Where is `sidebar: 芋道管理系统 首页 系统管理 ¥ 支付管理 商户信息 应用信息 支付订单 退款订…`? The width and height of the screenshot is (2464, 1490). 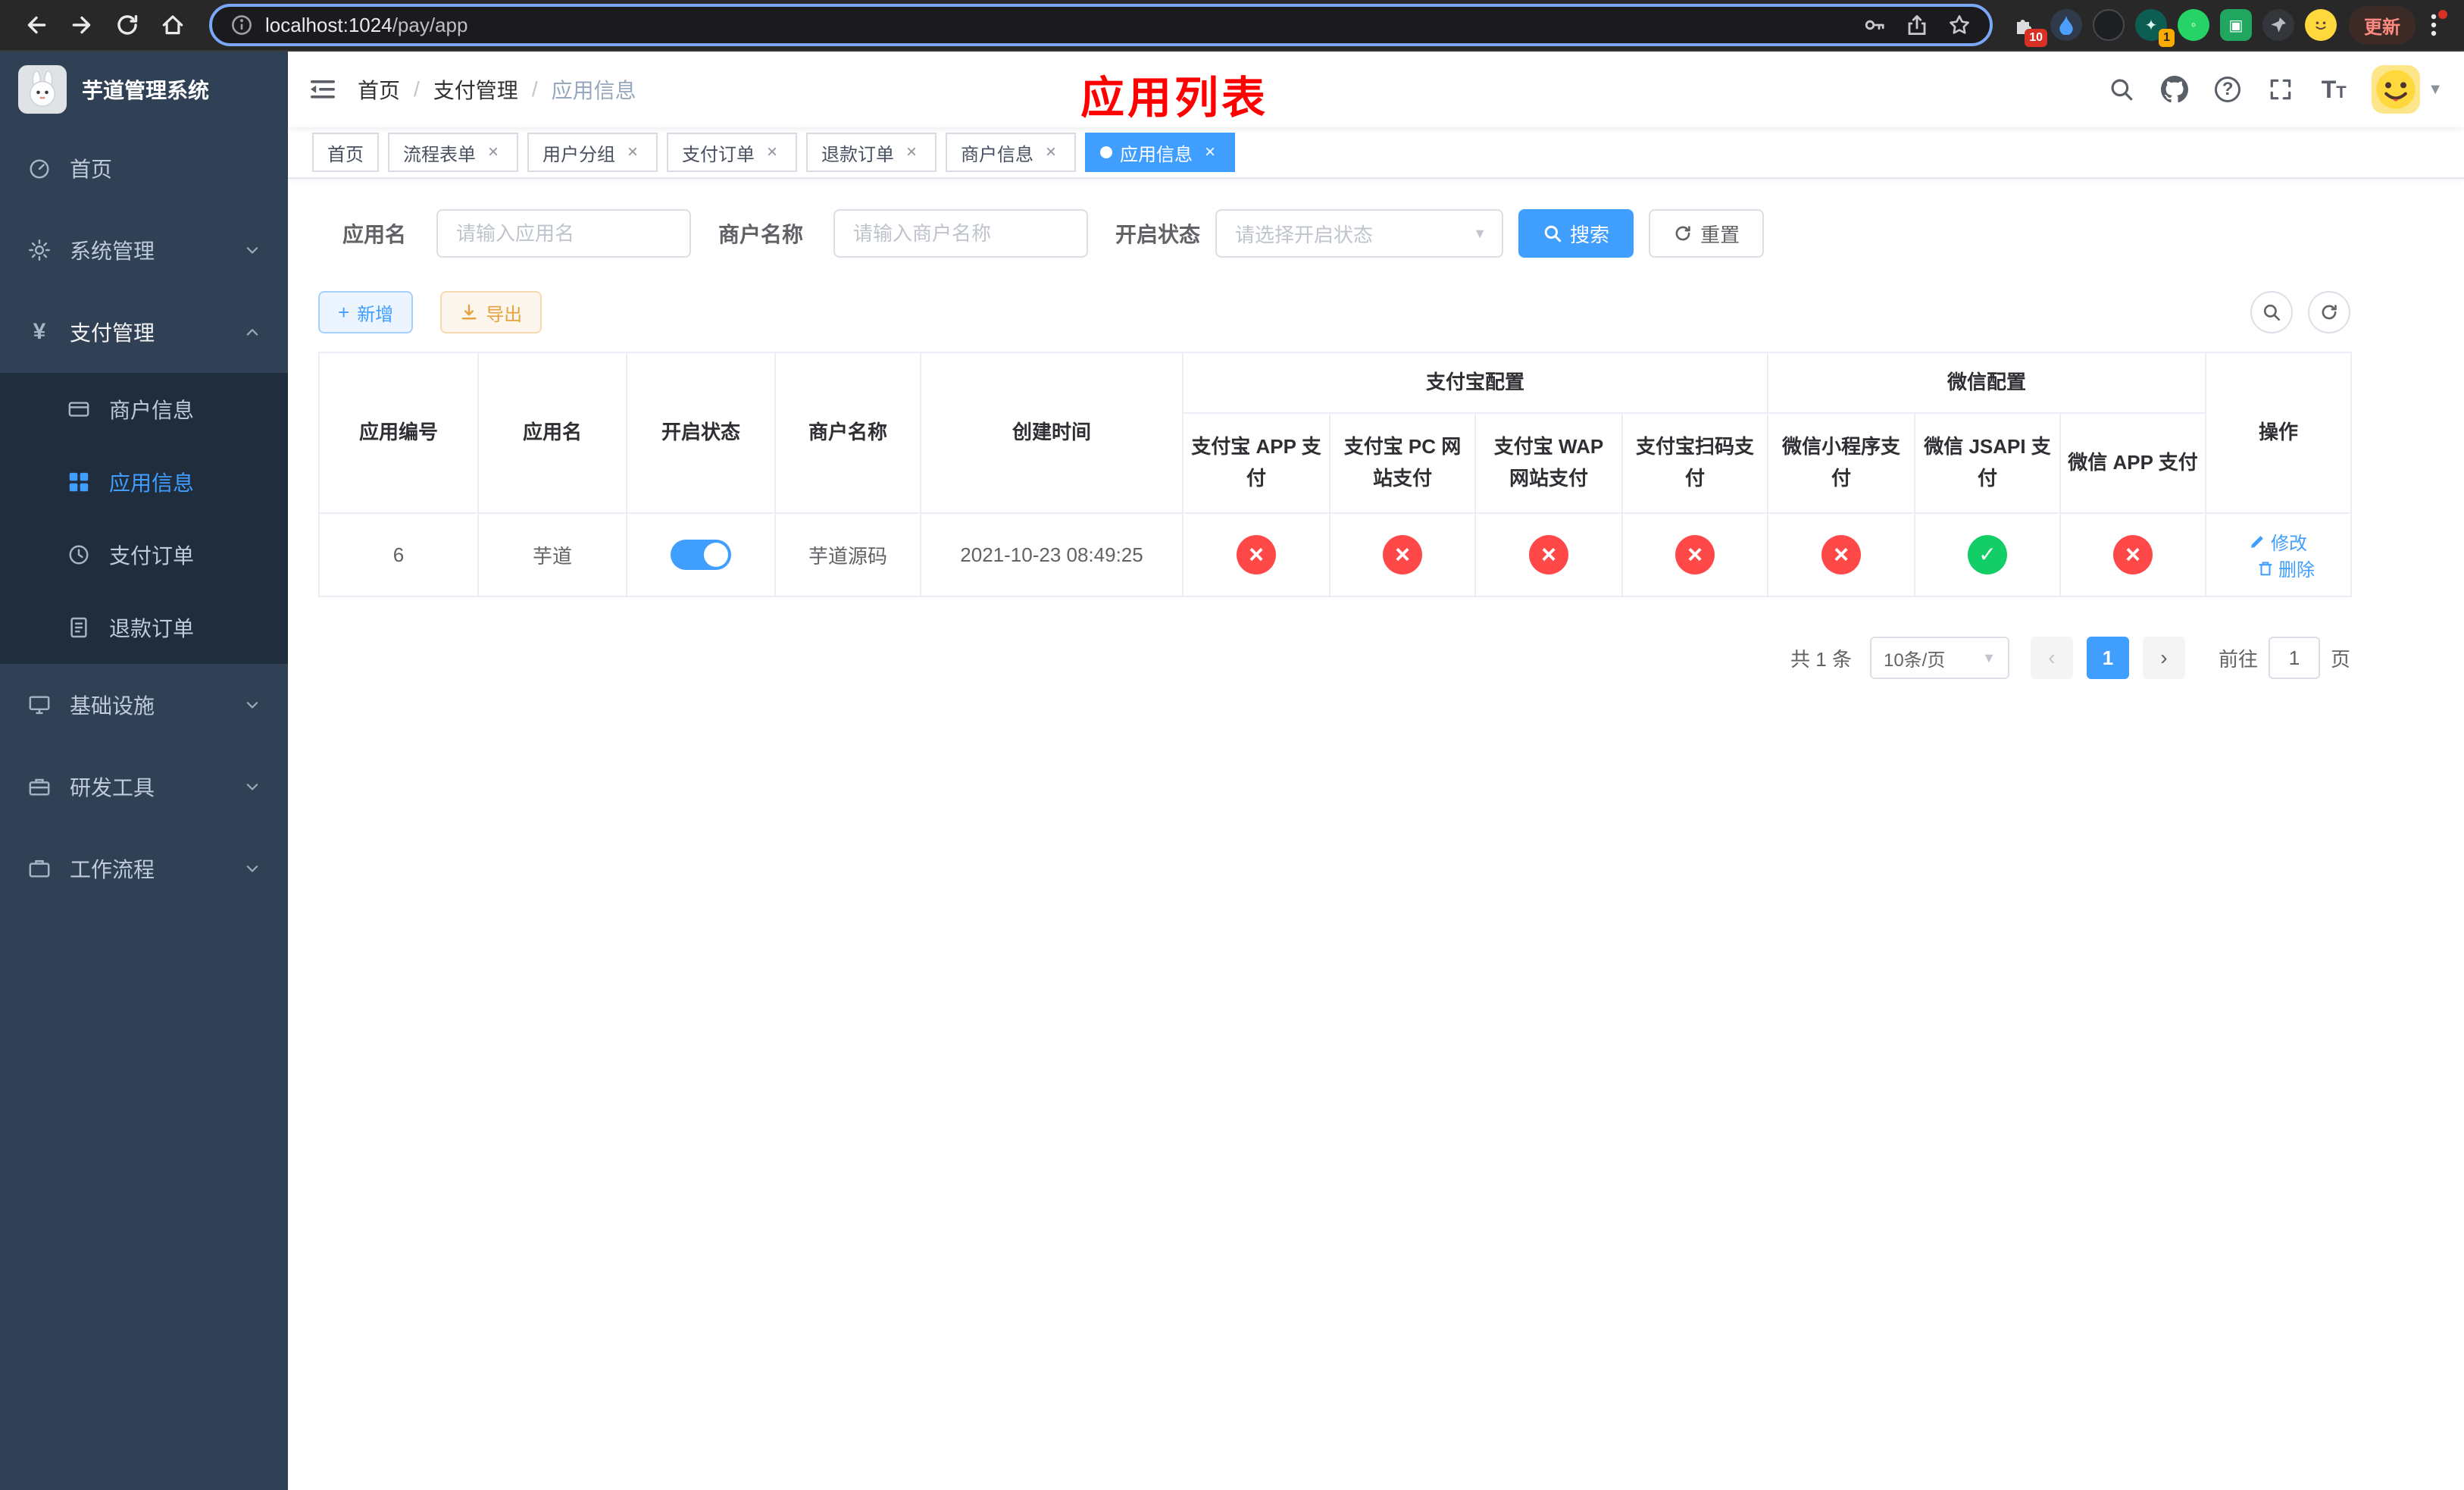 sidebar: 芋道管理系统 首页 系统管理 ¥ 支付管理 商户信息 应用信息 支付订单 退款订… is located at coordinates (144, 771).